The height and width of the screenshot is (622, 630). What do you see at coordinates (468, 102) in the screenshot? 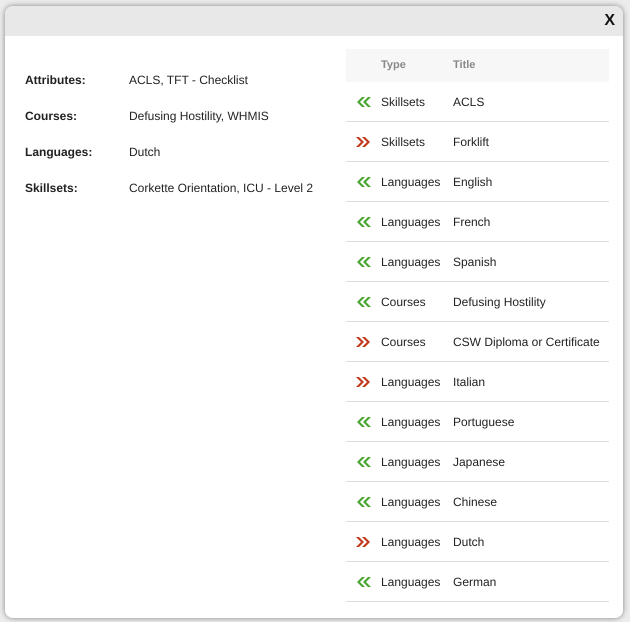
I see `table-cell-text: ACLS` at bounding box center [468, 102].